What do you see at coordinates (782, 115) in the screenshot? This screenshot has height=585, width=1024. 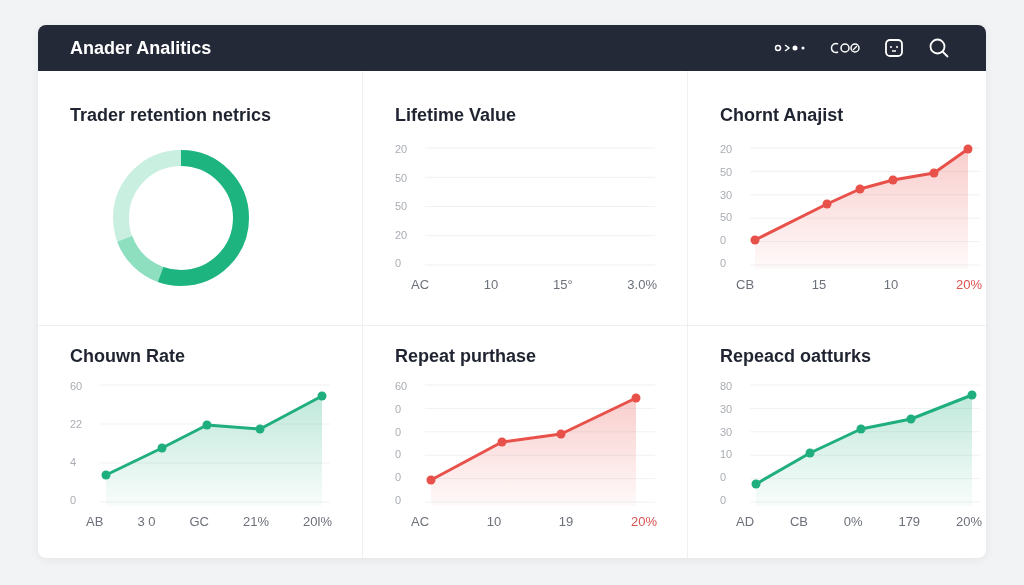 I see `panel-title: Chornt Anajist` at bounding box center [782, 115].